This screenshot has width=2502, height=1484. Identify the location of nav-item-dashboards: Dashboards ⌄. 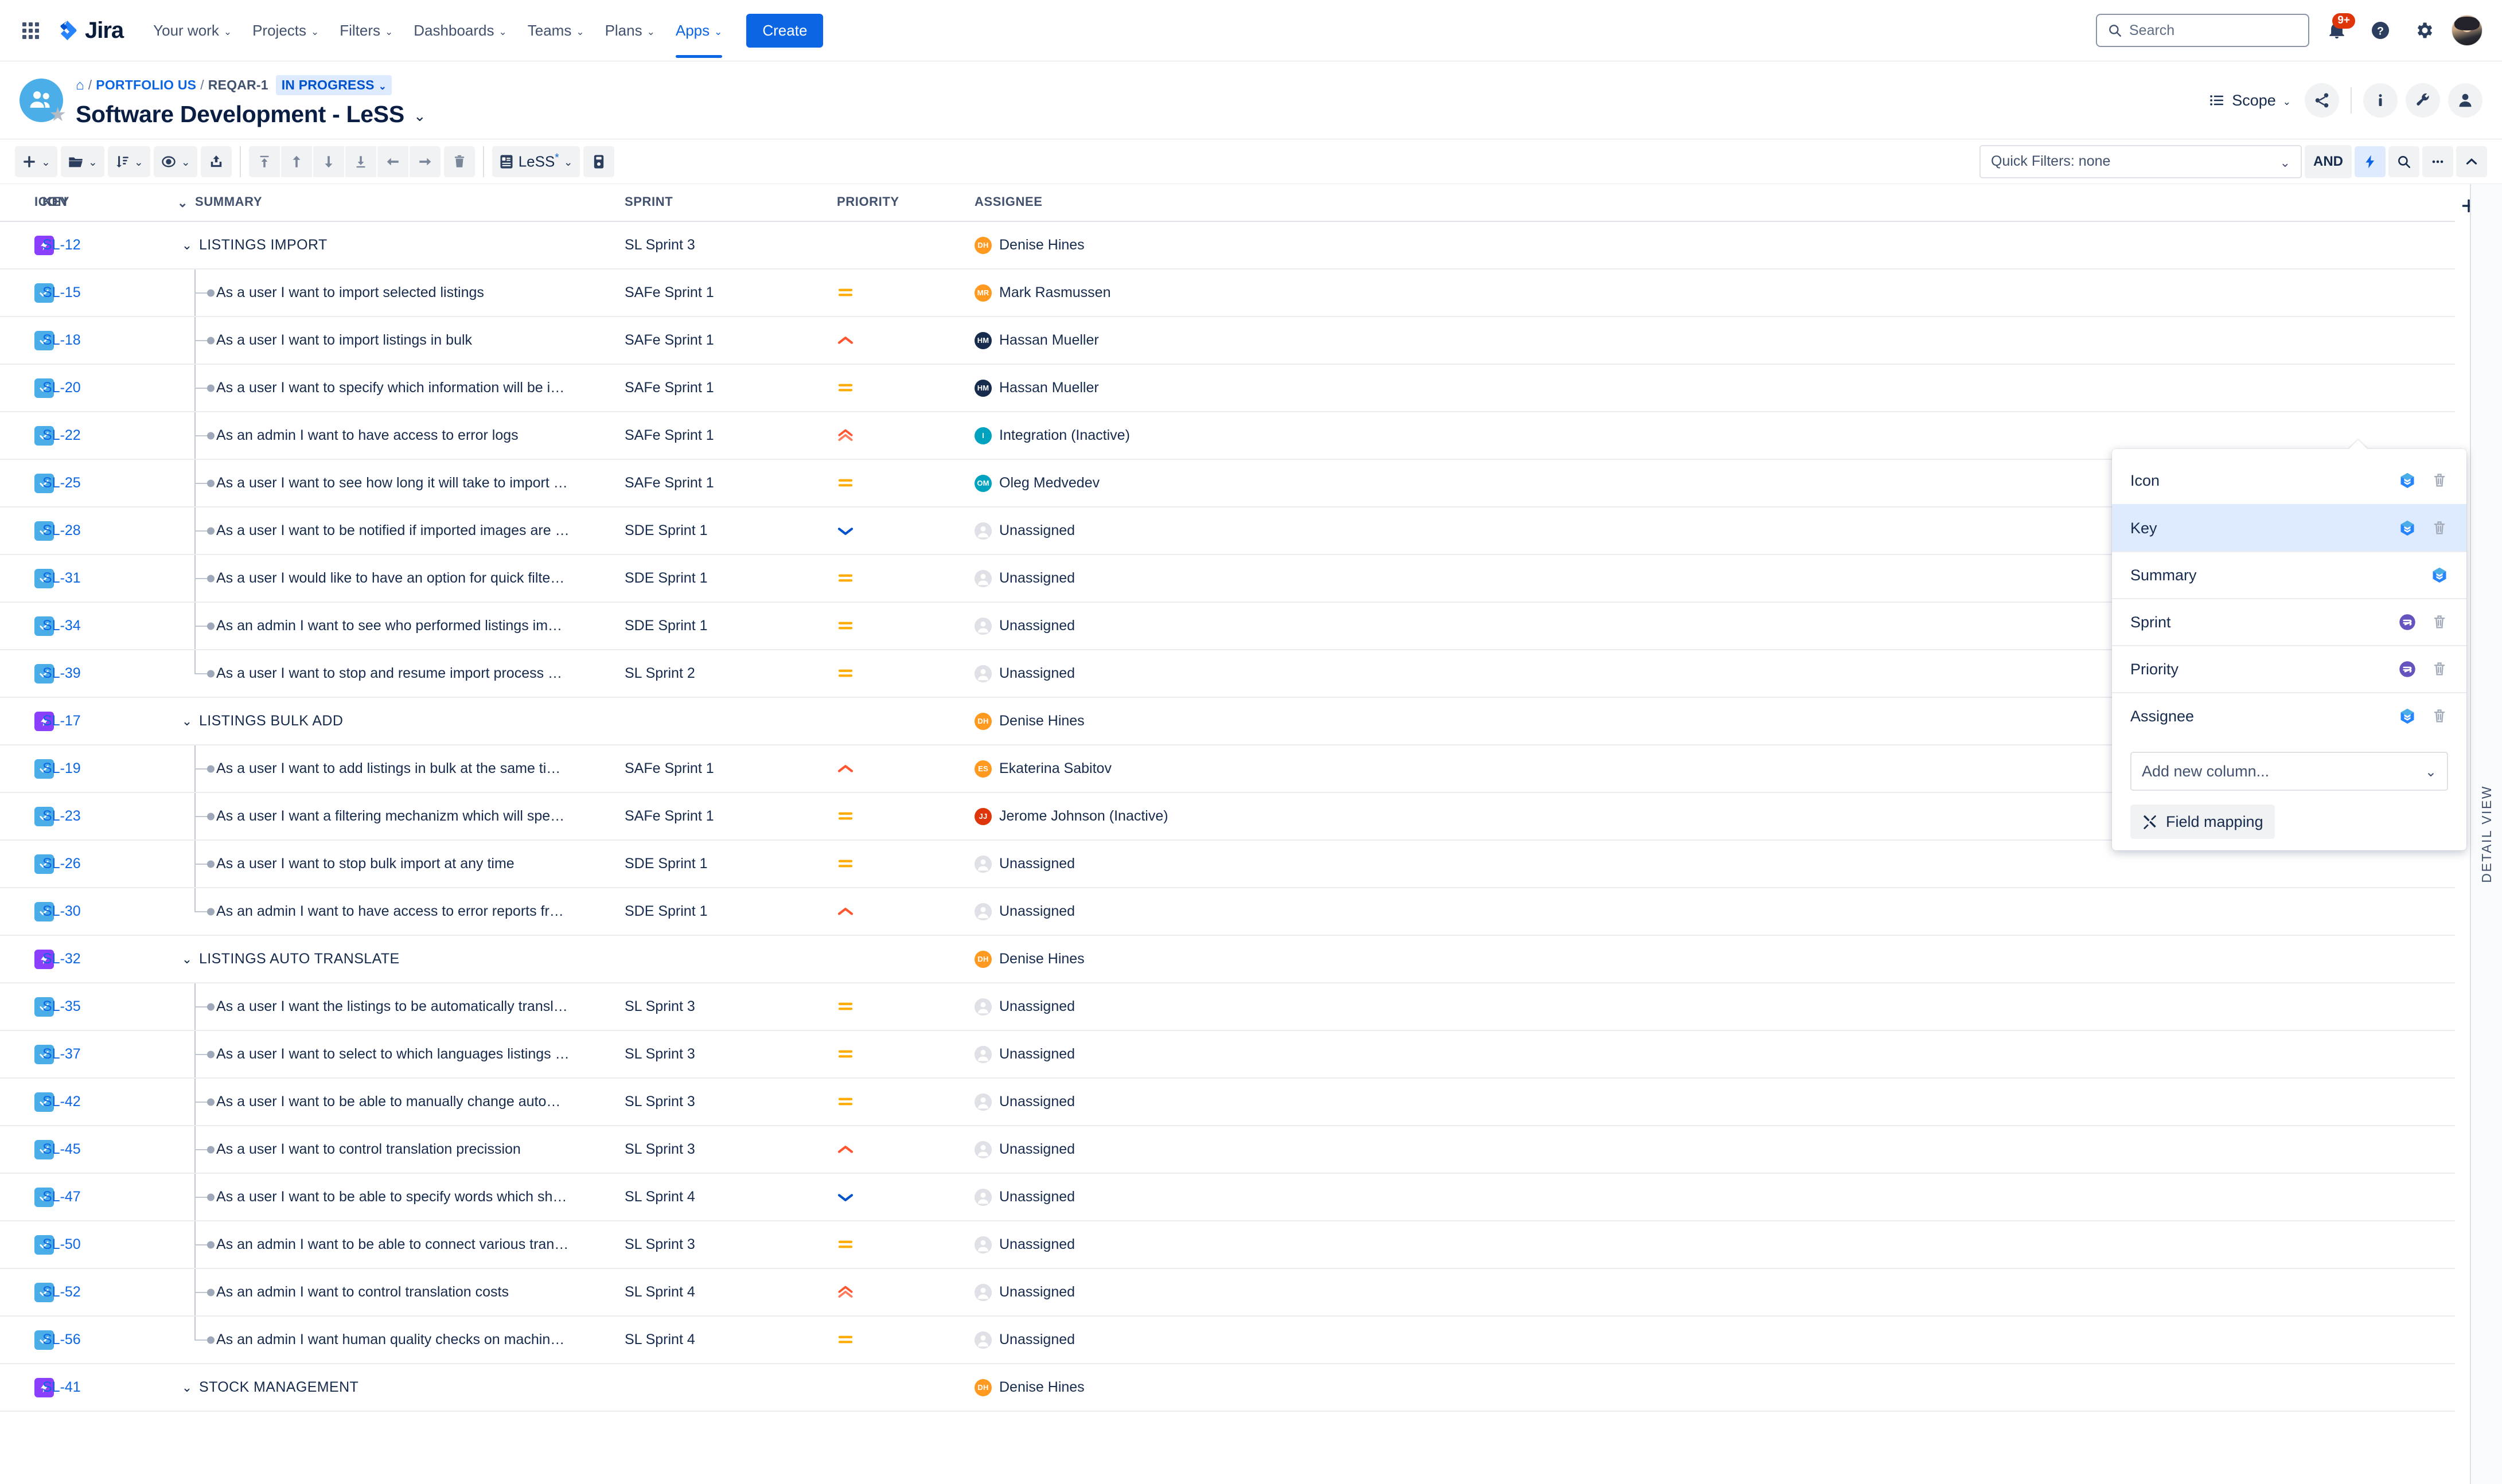
(460, 31).